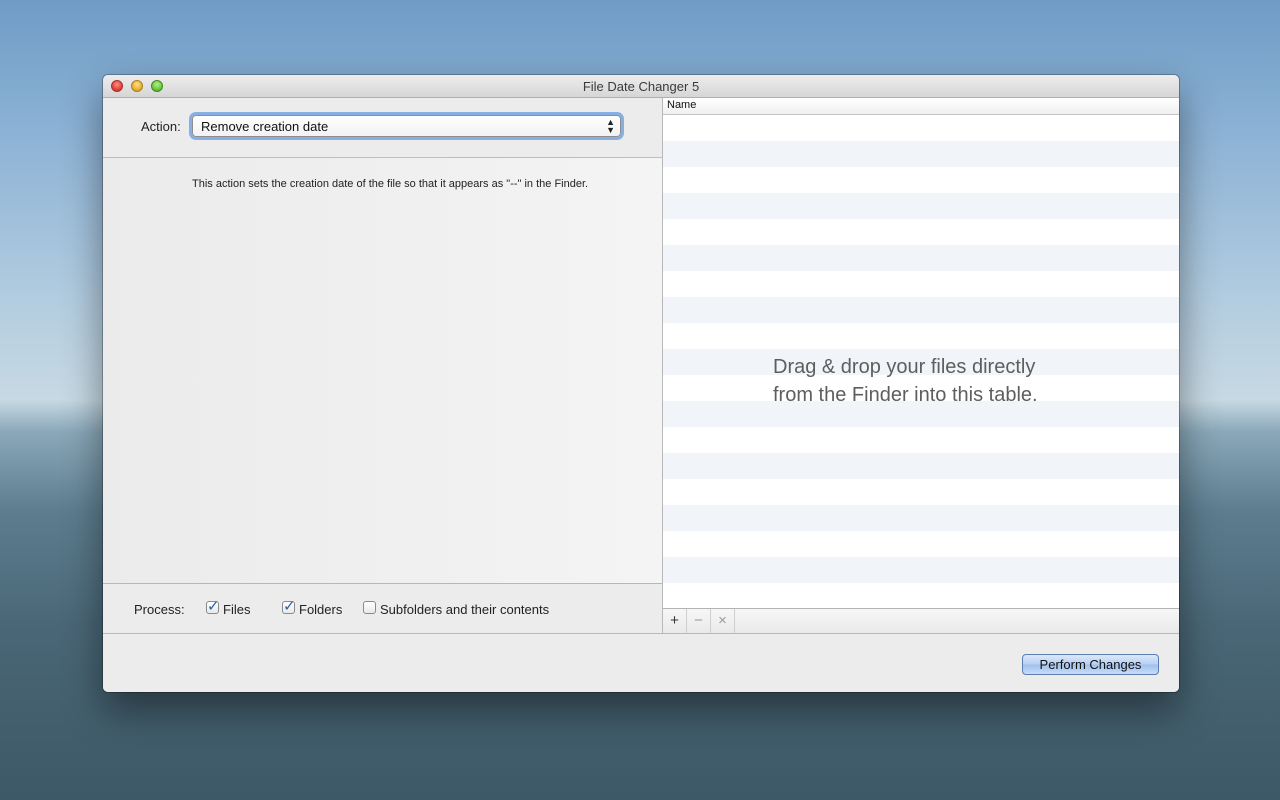 This screenshot has width=1280, height=800. What do you see at coordinates (321, 609) in the screenshot?
I see `folders-checkbox-label: Folders` at bounding box center [321, 609].